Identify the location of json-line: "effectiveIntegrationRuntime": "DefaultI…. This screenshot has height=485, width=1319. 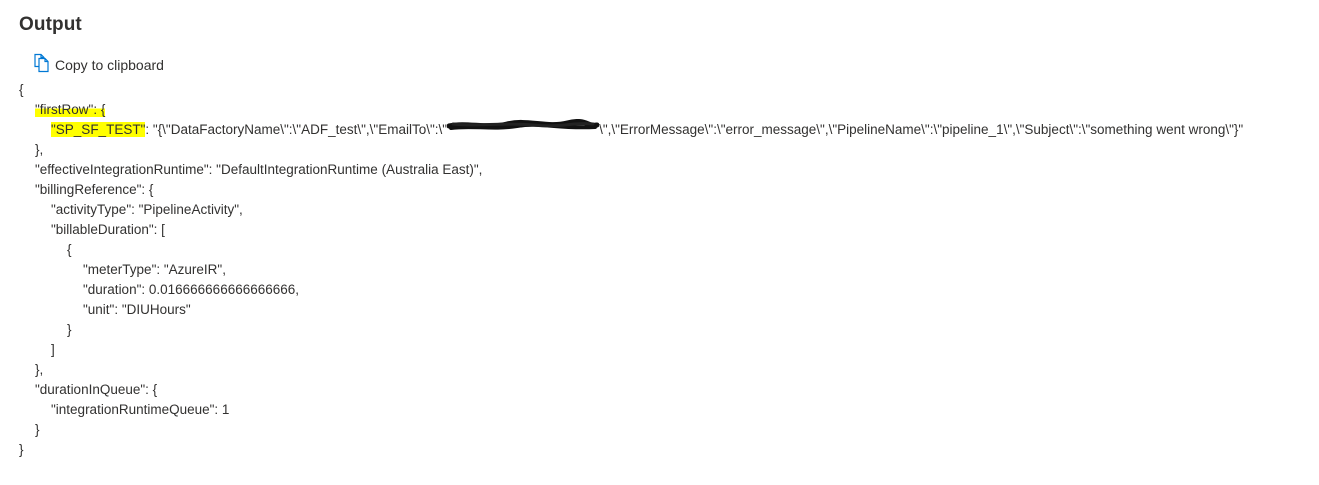
(259, 169).